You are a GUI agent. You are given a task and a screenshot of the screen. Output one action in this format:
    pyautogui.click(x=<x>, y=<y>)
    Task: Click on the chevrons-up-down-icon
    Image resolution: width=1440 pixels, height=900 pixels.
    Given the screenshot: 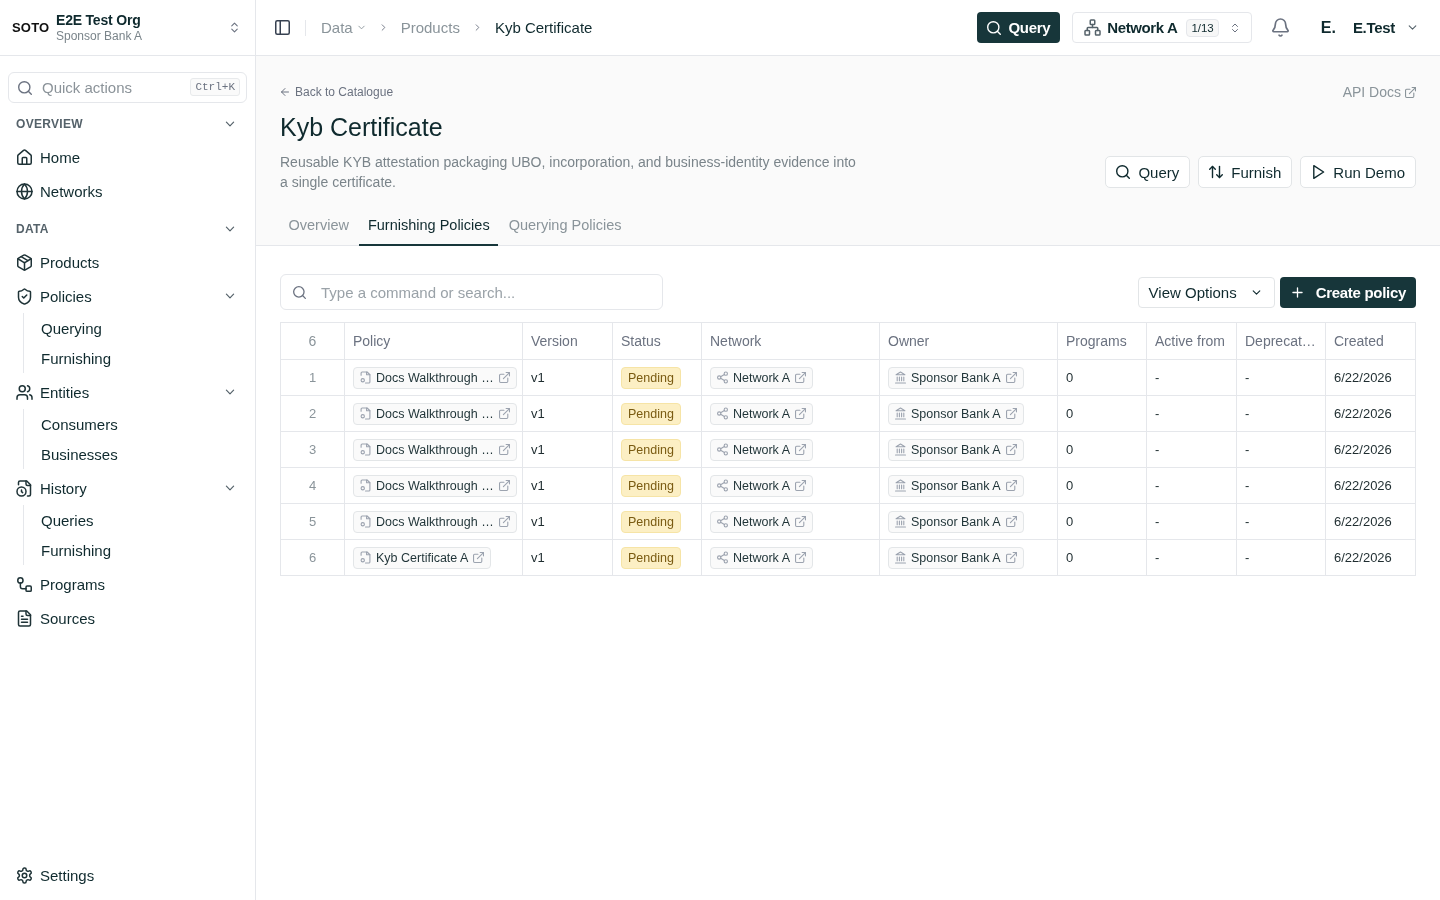 What is the action you would take?
    pyautogui.click(x=234, y=27)
    